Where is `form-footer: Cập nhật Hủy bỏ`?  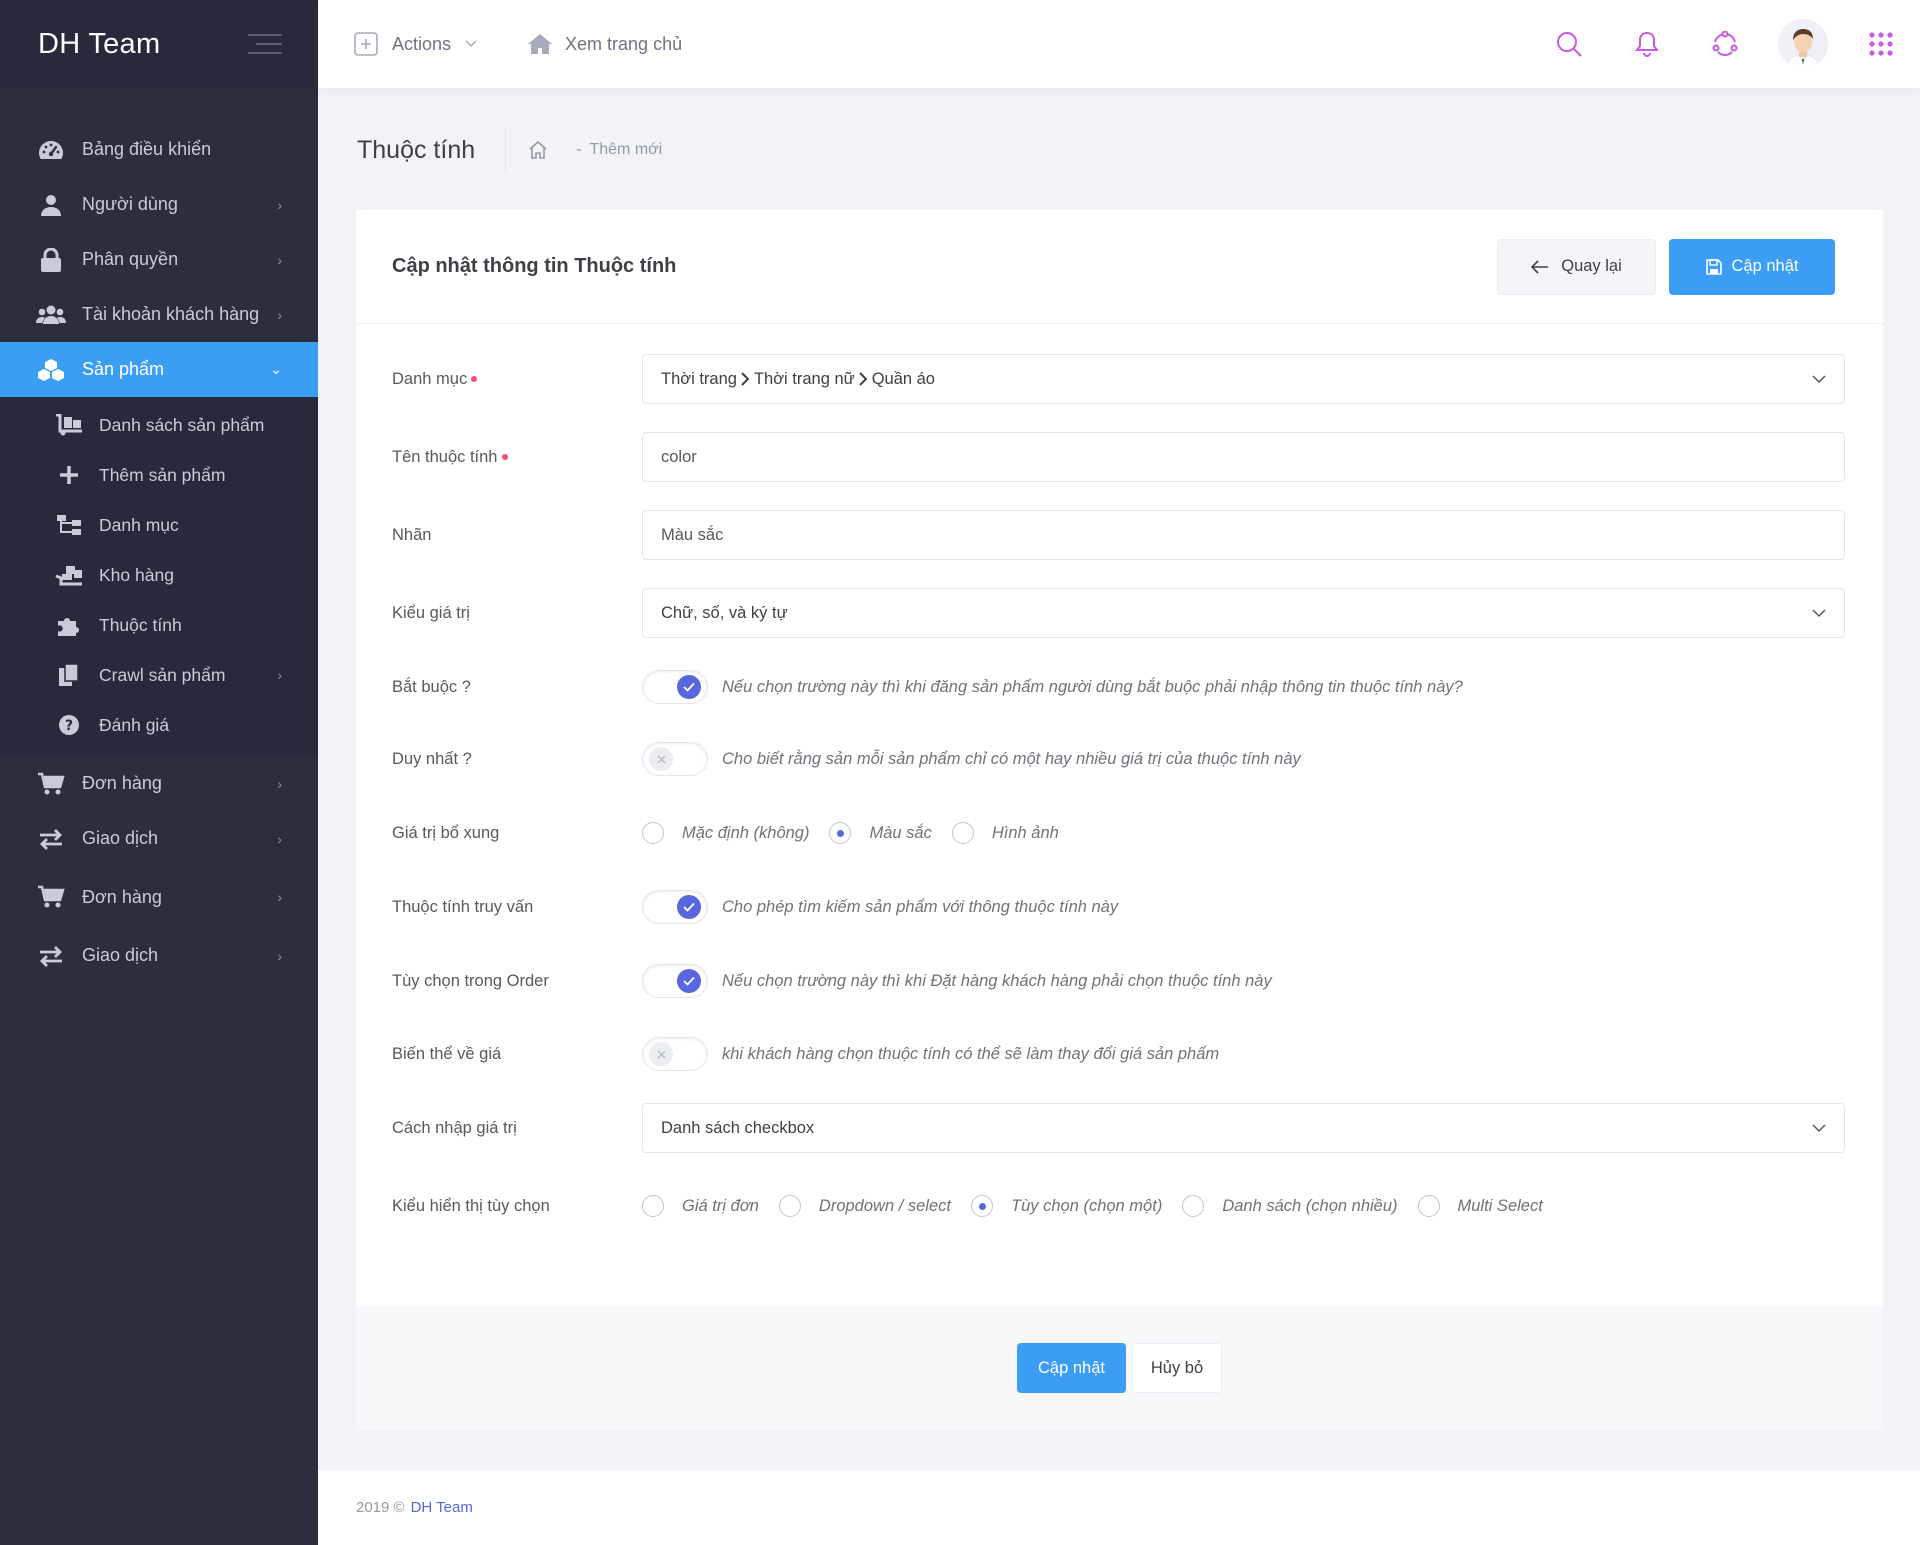
form-footer: Cập nhật Hủy bỏ is located at coordinates (1119, 1368).